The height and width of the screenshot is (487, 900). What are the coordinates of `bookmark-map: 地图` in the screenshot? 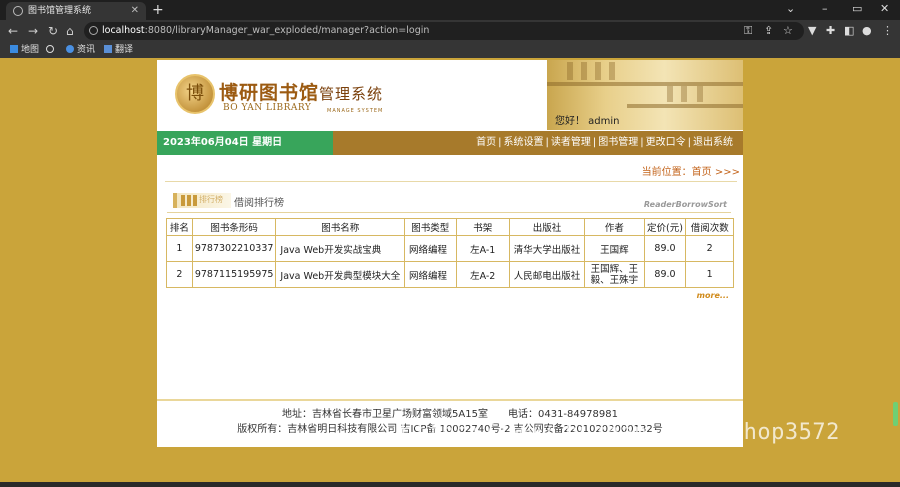 It's located at (24, 50).